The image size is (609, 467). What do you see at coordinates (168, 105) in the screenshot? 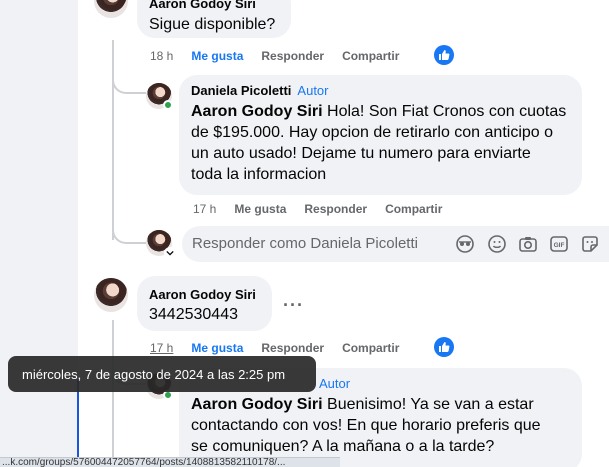
I see `online-status-dot` at bounding box center [168, 105].